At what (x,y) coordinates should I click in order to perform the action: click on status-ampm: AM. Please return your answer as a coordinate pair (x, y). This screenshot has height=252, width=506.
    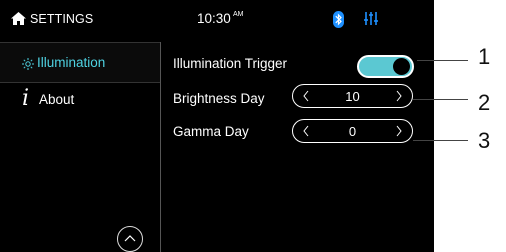
    Looking at the image, I should click on (238, 14).